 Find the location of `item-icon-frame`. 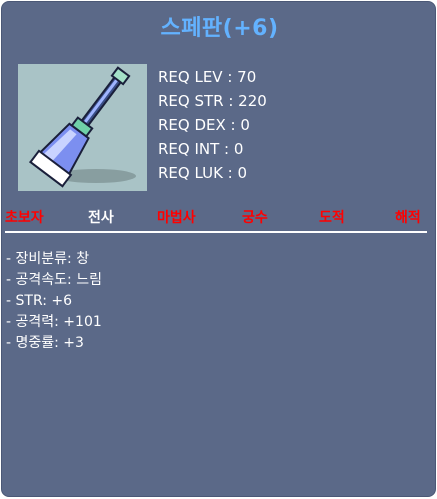

item-icon-frame is located at coordinates (82, 127).